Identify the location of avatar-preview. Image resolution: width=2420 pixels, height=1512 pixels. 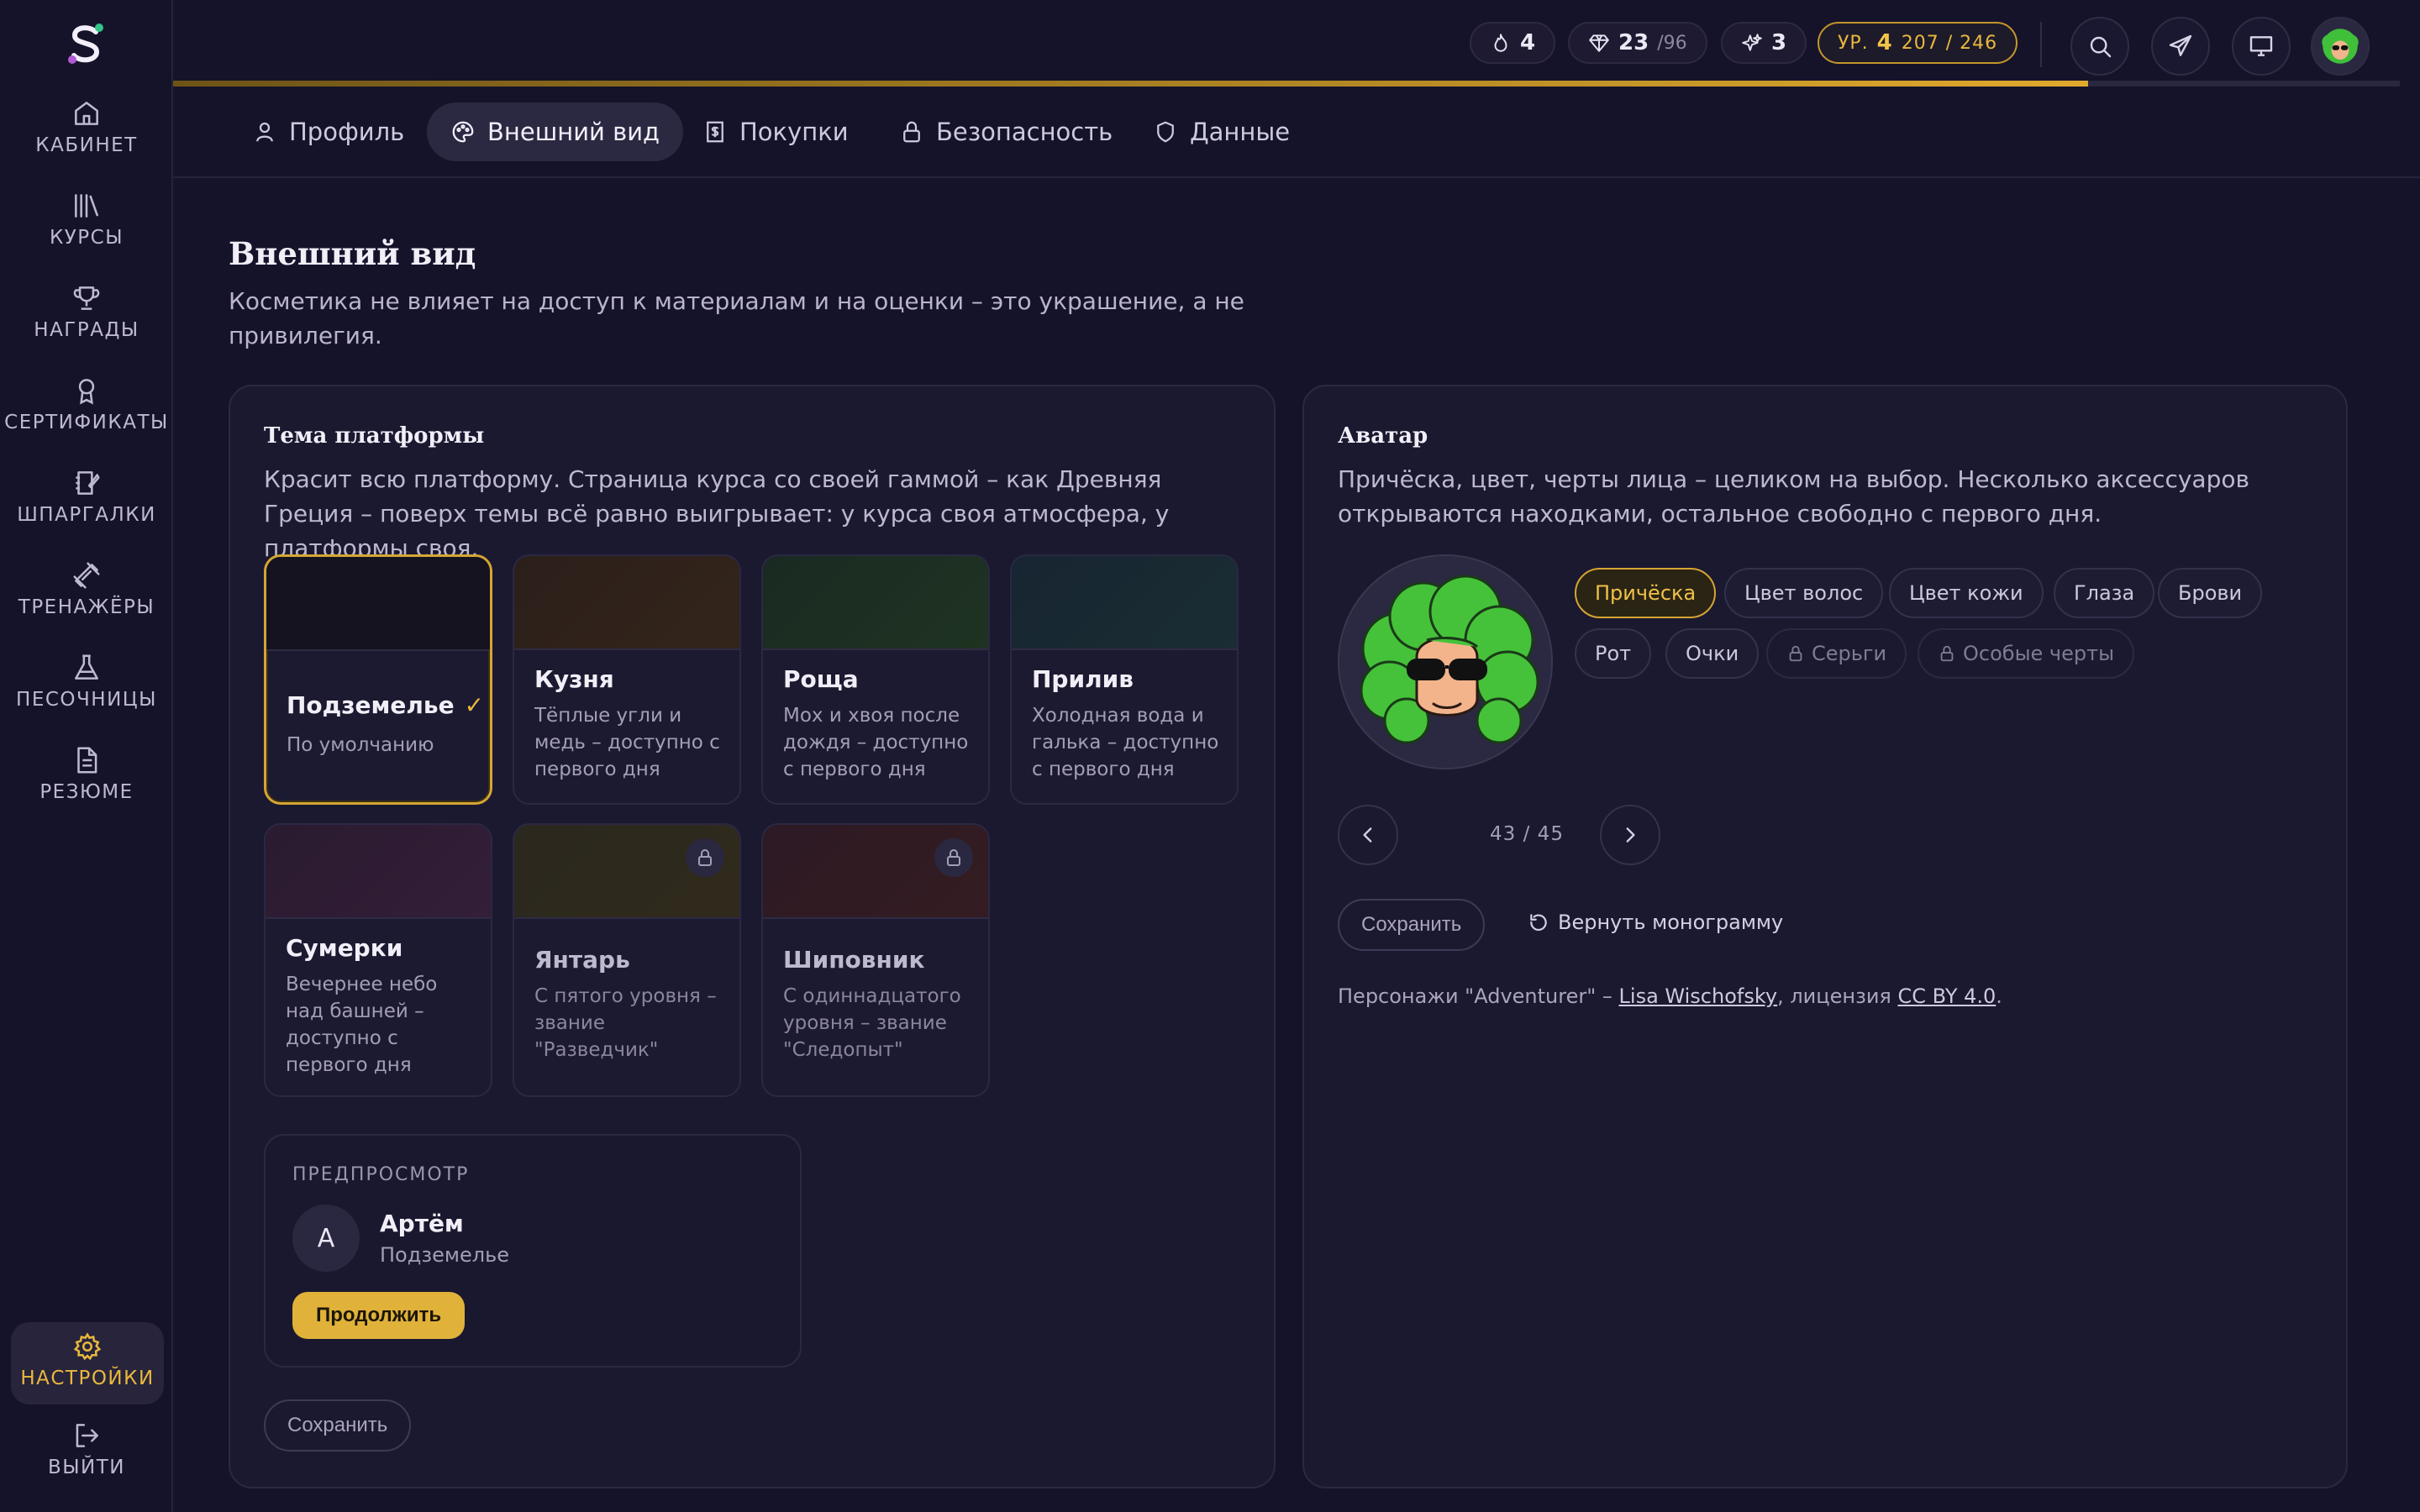
(1445, 661).